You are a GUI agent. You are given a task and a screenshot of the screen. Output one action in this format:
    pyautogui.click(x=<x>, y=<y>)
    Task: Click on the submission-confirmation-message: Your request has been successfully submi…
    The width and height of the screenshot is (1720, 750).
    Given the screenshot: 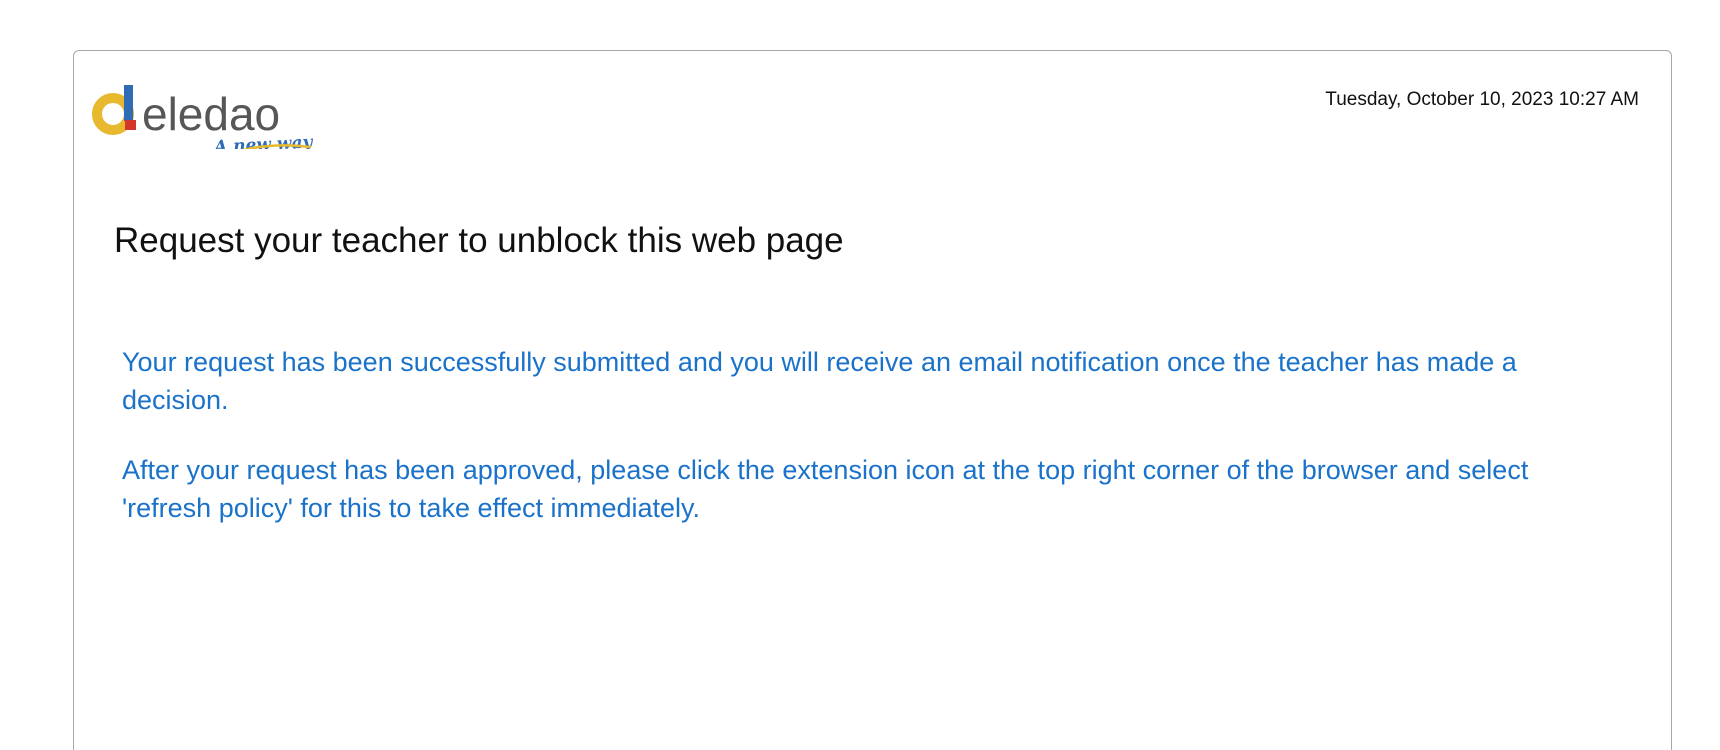 What is the action you would take?
    pyautogui.click(x=819, y=381)
    